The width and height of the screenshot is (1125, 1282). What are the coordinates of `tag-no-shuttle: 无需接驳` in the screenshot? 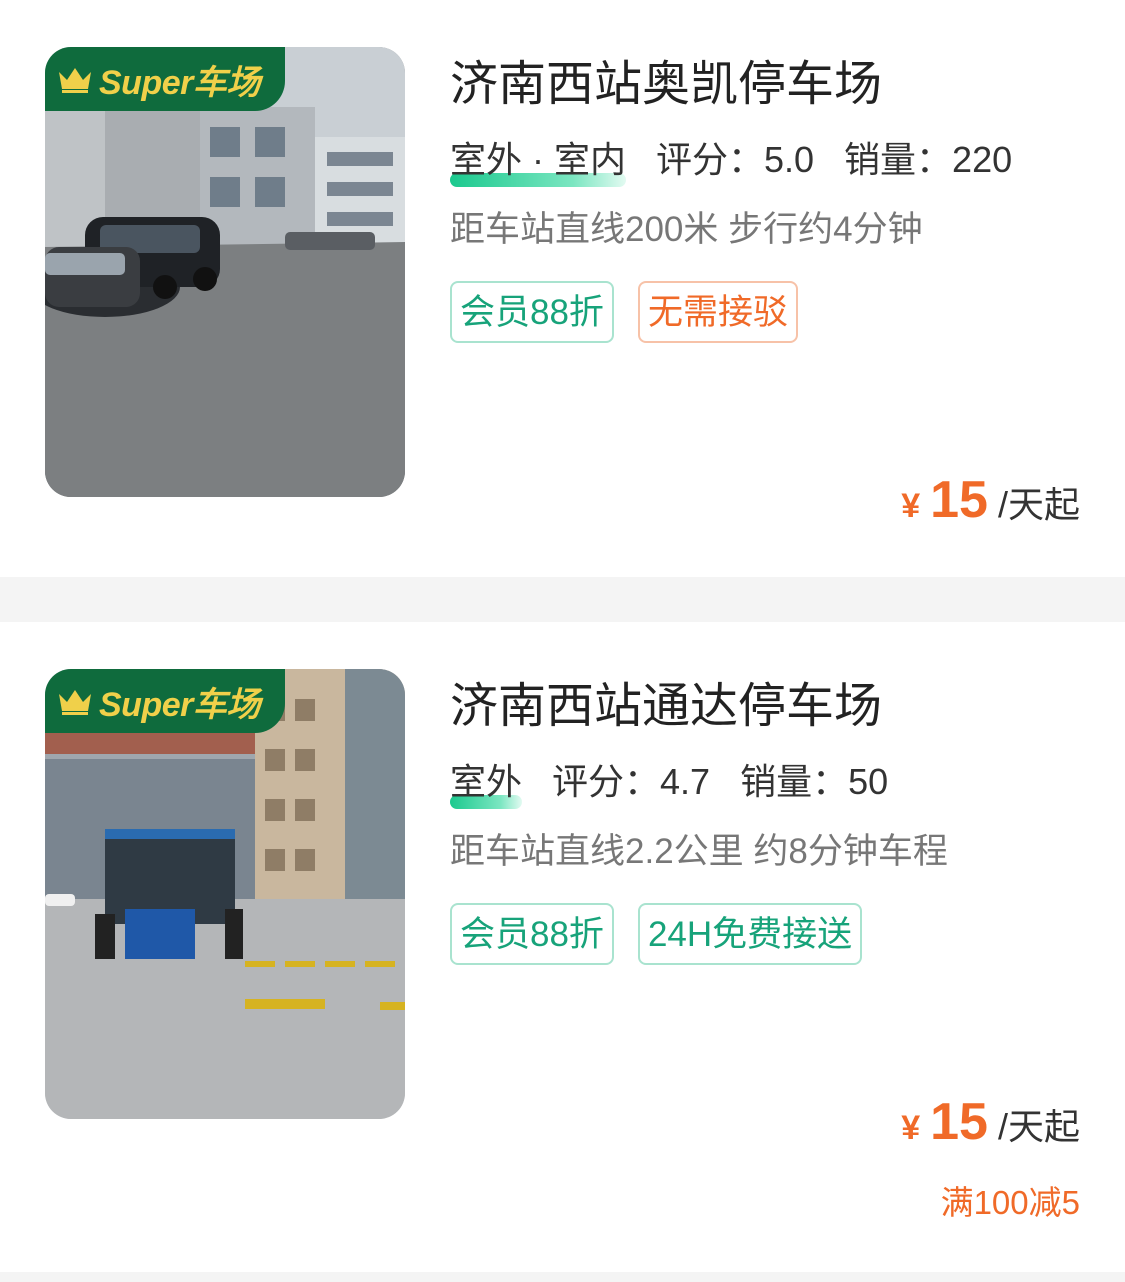 It's located at (717, 312).